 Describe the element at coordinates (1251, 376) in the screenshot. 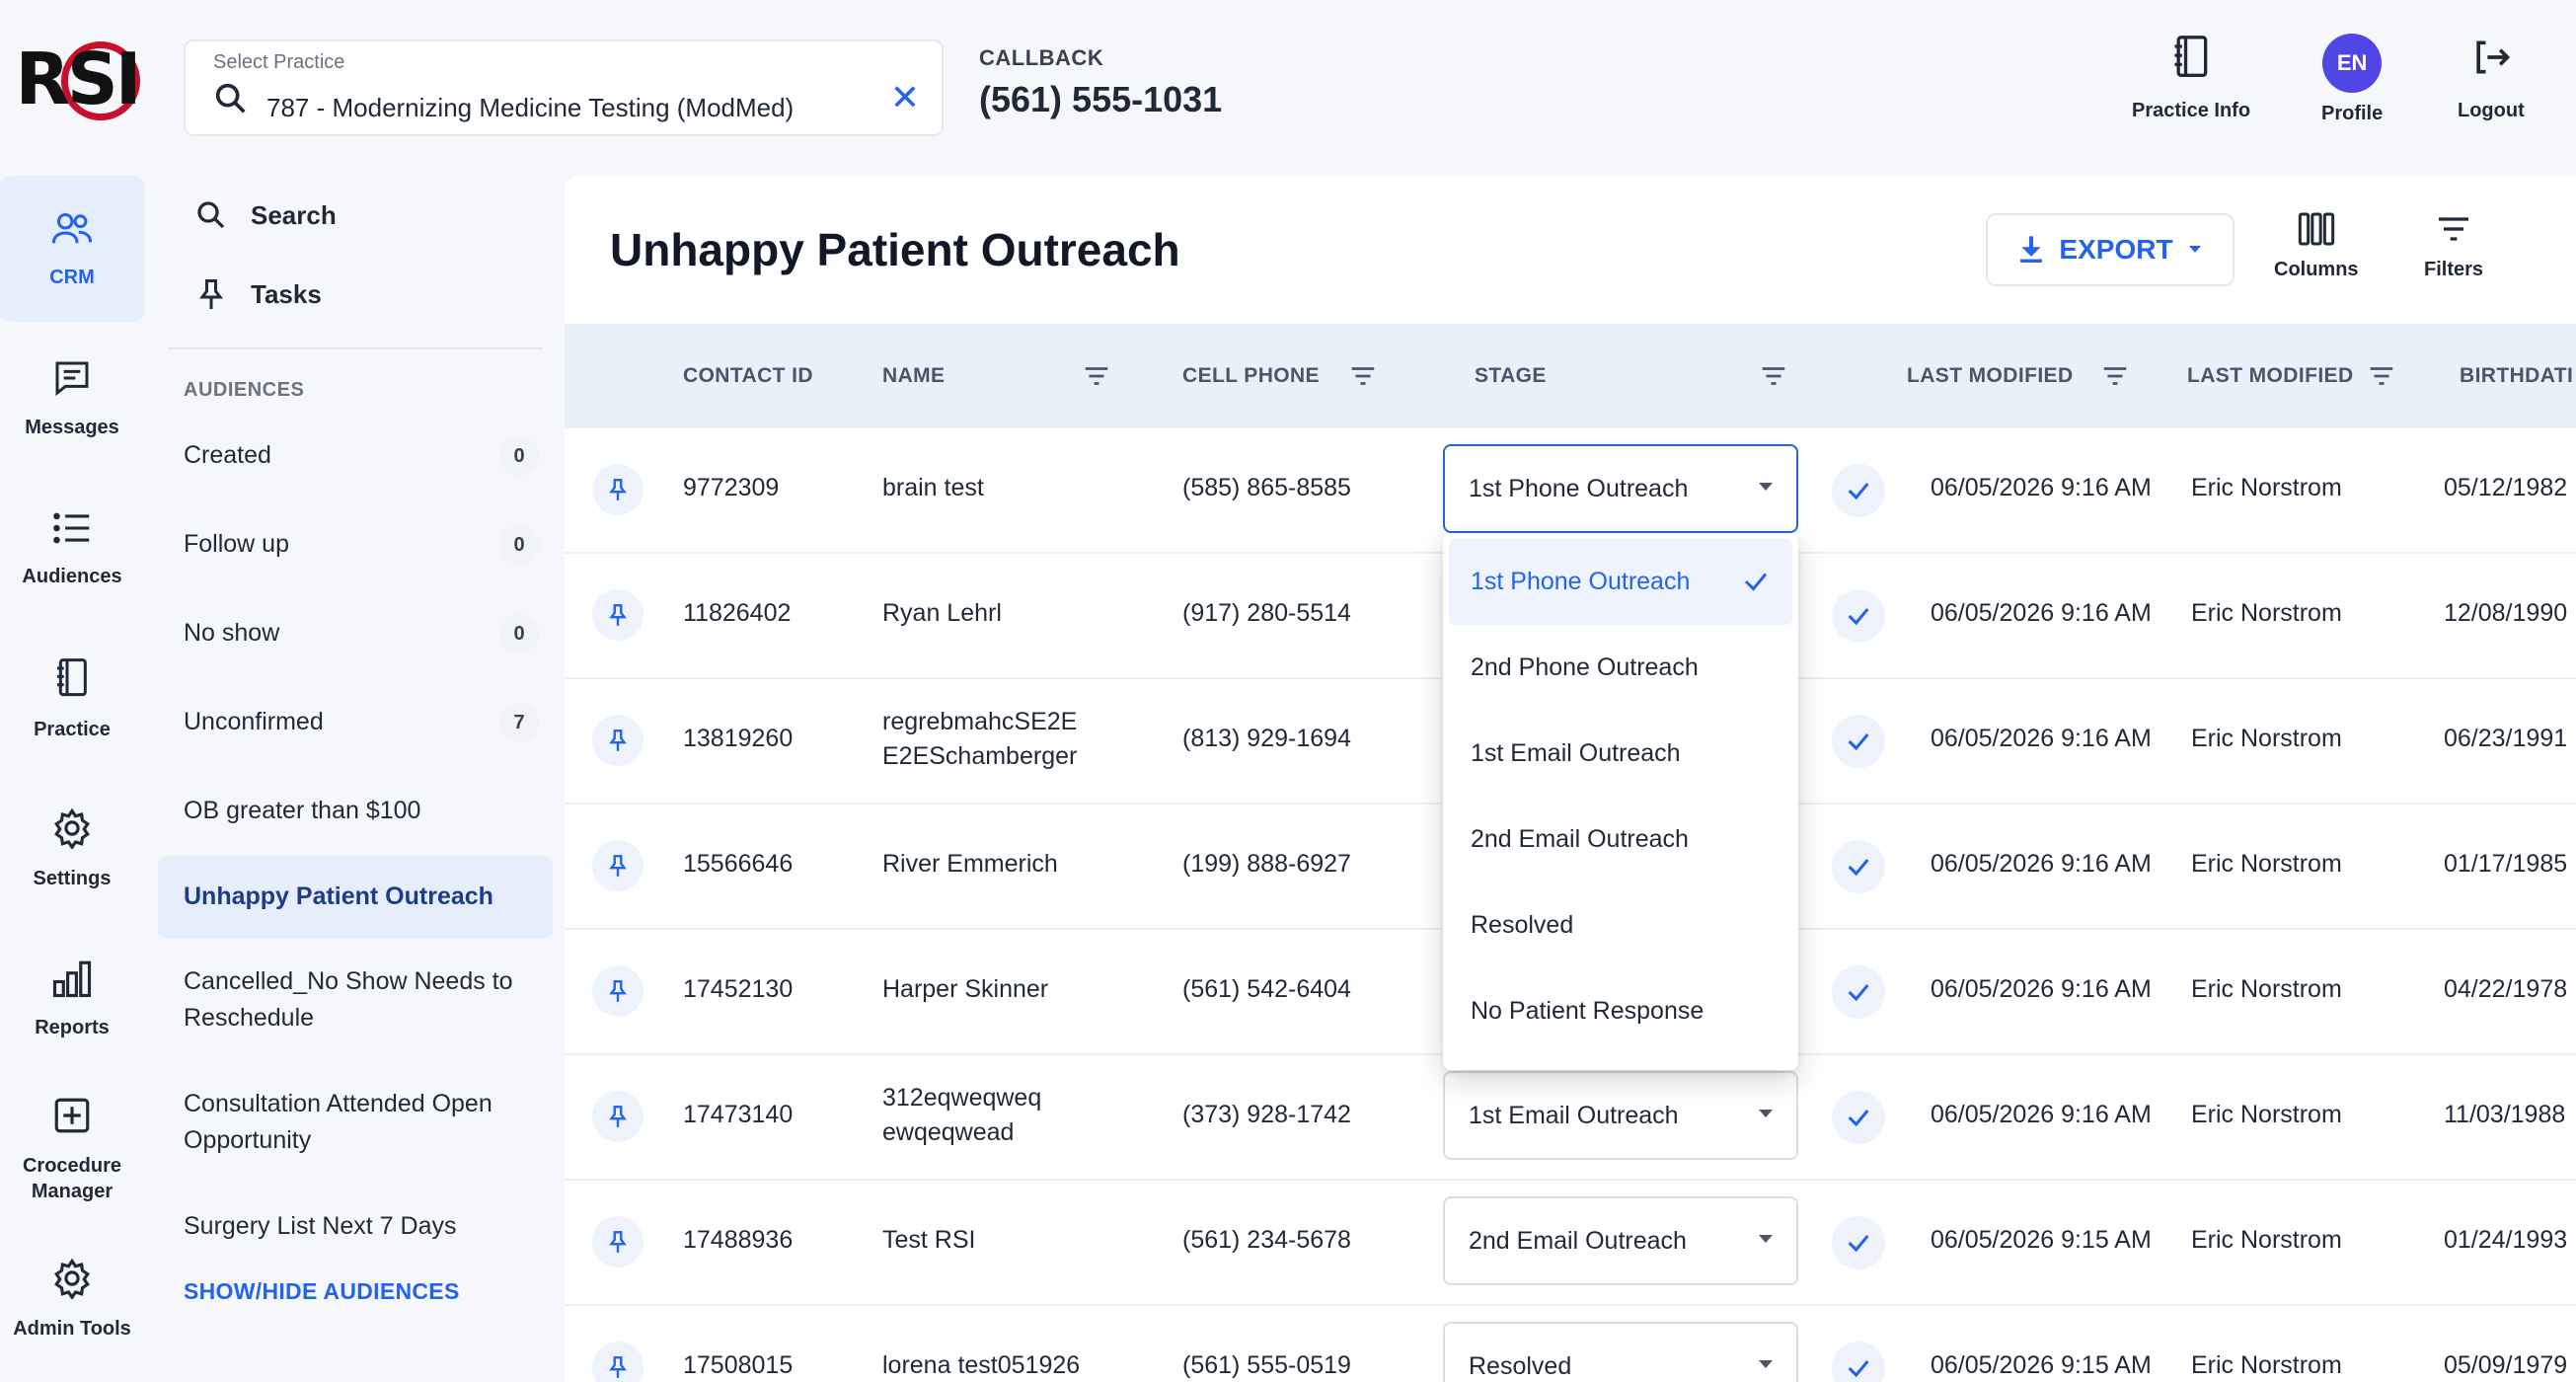

I see `column-header-cell-phone: CELL PHONE` at that location.